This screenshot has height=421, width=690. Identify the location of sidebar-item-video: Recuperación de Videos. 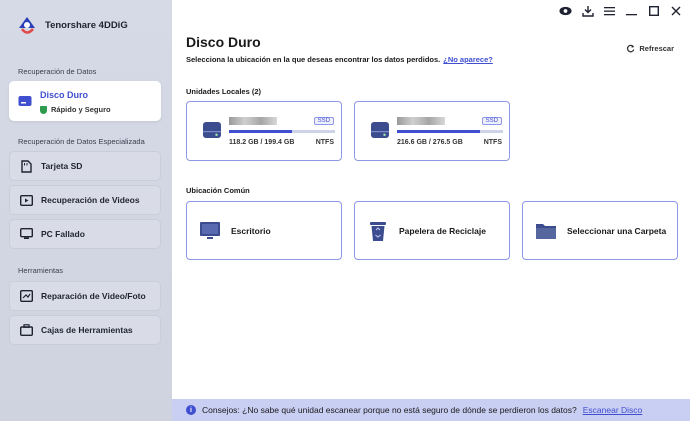
(85, 200).